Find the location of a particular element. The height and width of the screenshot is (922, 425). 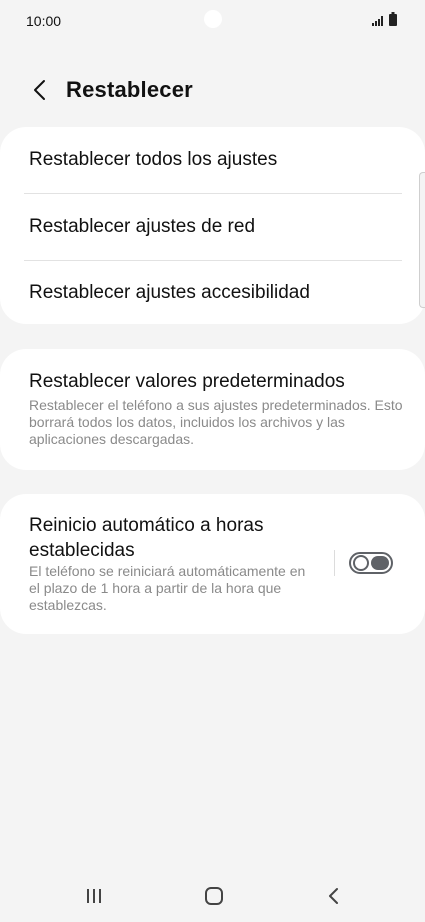

factory-reset-title: Restablecer valores predeterminados is located at coordinates (187, 381).